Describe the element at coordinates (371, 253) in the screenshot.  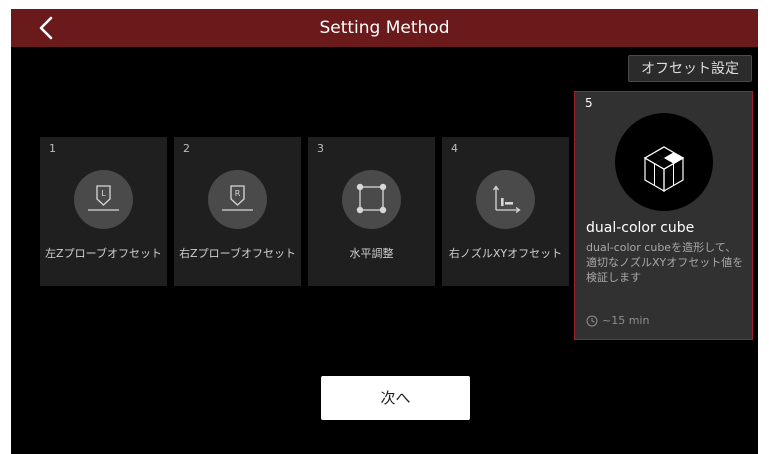
I see `method-label: 水平調整` at that location.